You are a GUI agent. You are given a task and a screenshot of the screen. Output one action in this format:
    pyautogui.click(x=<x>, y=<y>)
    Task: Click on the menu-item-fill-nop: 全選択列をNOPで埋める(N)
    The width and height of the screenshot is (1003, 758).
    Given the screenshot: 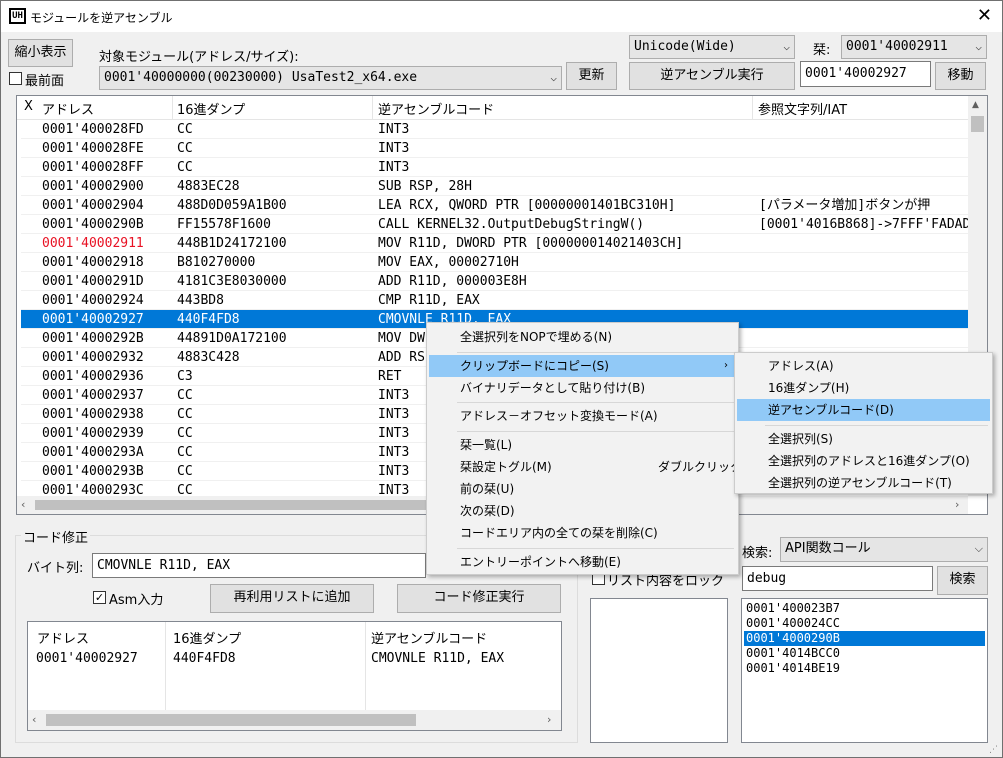 What is the action you would take?
    pyautogui.click(x=582, y=337)
    